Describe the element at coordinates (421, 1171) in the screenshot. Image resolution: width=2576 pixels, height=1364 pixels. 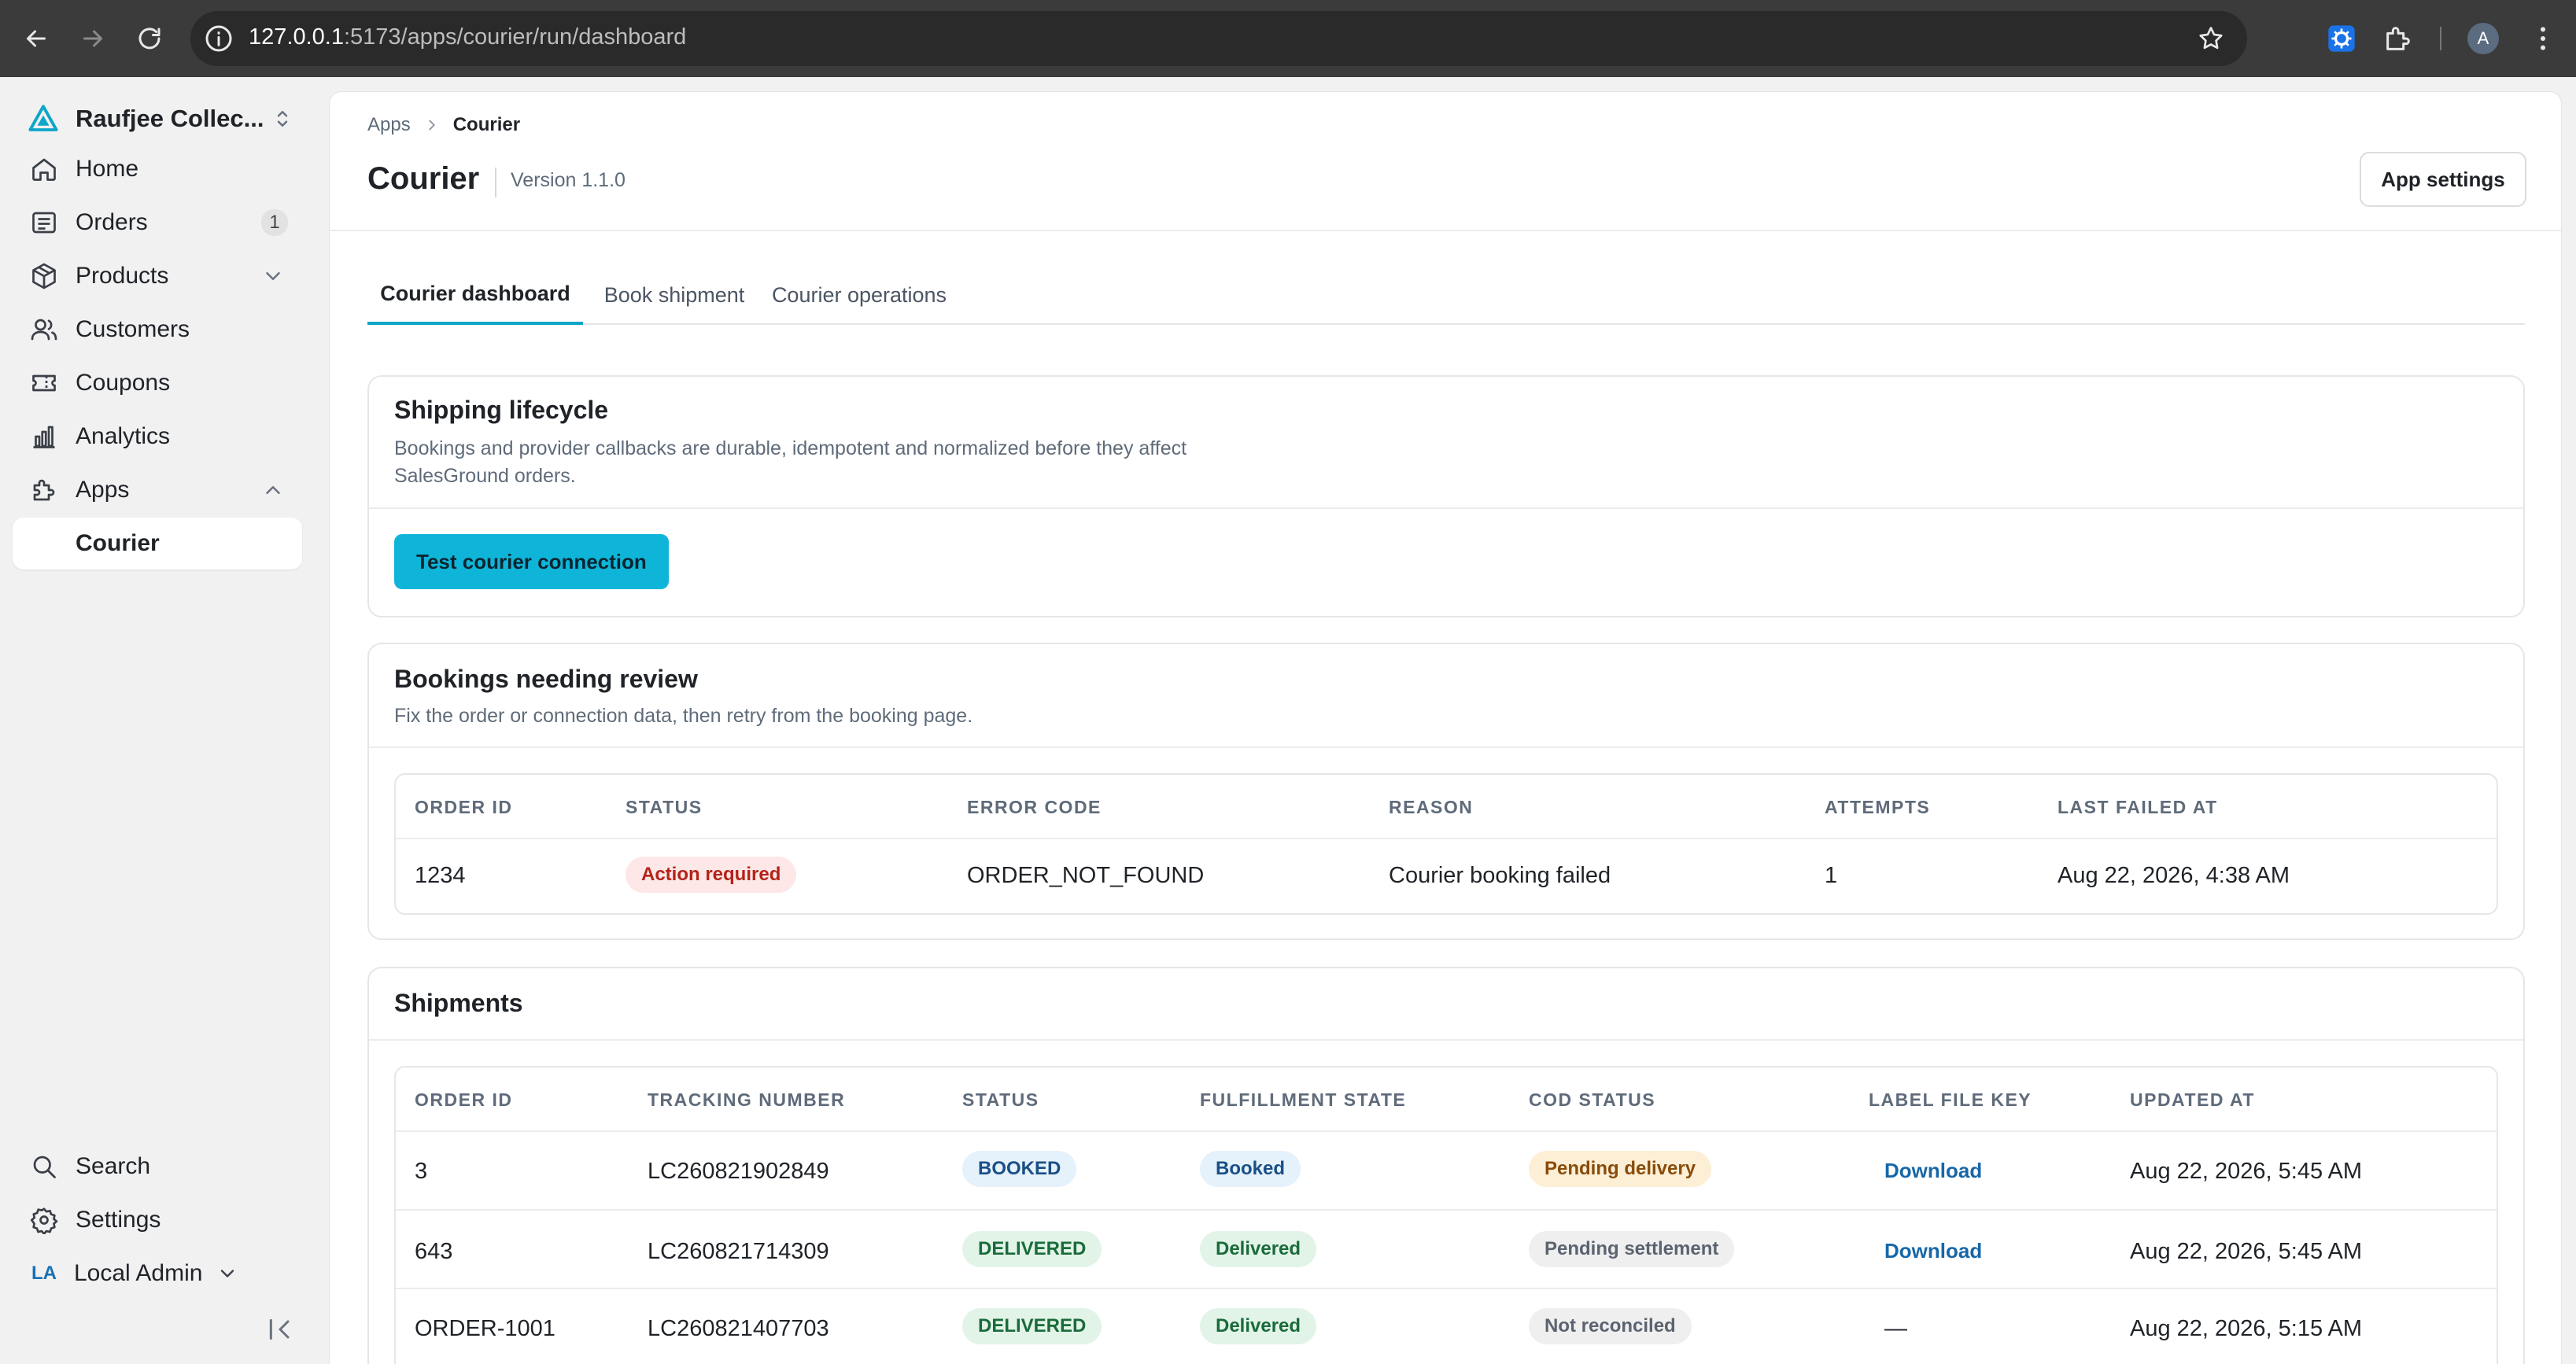
I see `cell-order-id: 3` at that location.